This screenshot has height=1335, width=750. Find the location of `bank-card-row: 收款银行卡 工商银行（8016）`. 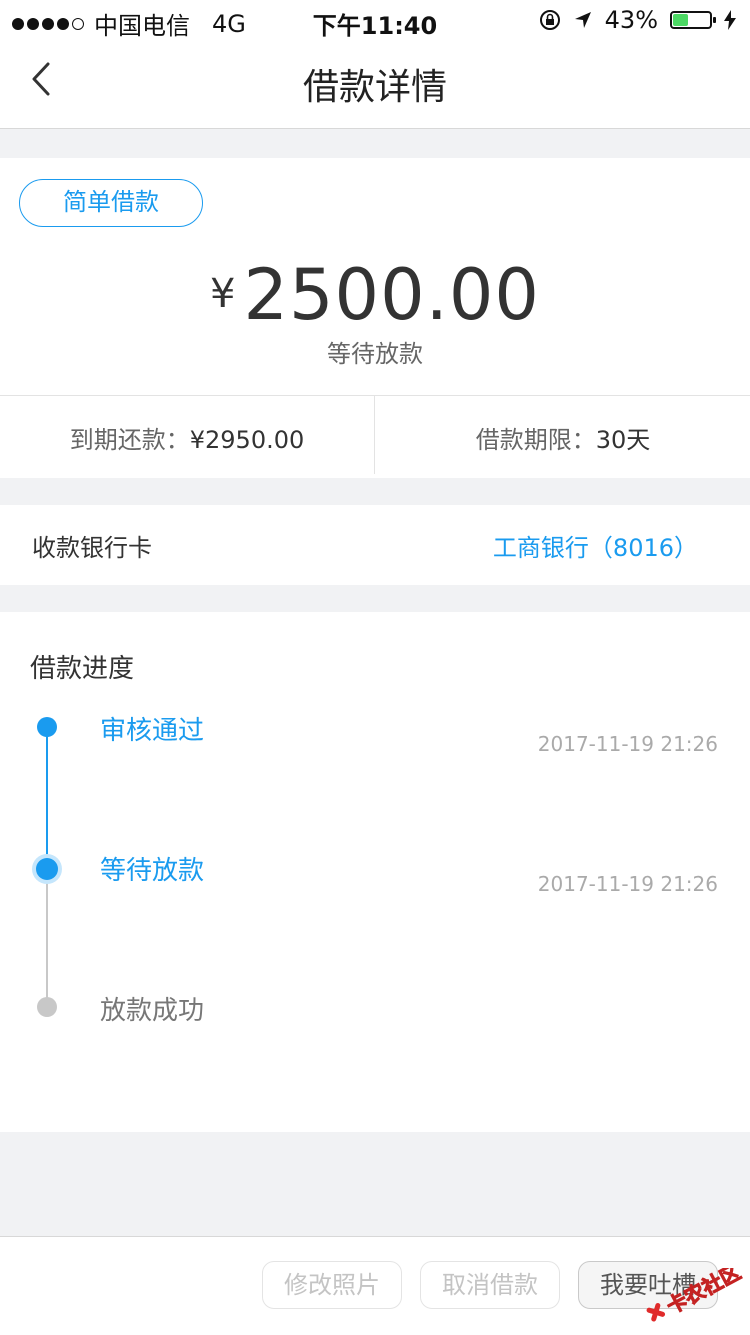

bank-card-row: 收款银行卡 工商银行（8016） is located at coordinates (375, 545).